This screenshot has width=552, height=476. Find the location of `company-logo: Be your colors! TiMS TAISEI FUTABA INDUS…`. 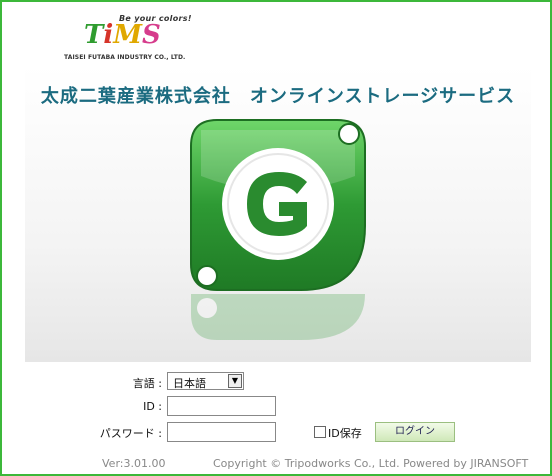

company-logo: Be your colors! TiMS TAISEI FUTABA INDUS… is located at coordinates (129, 40).